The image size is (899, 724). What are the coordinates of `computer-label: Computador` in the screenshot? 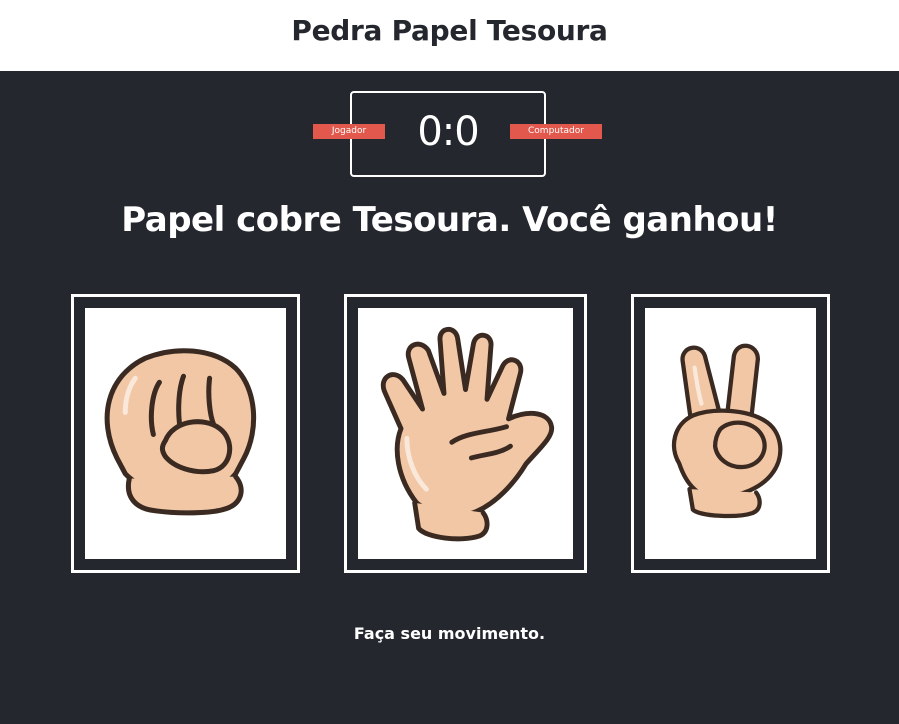 It's located at (556, 131).